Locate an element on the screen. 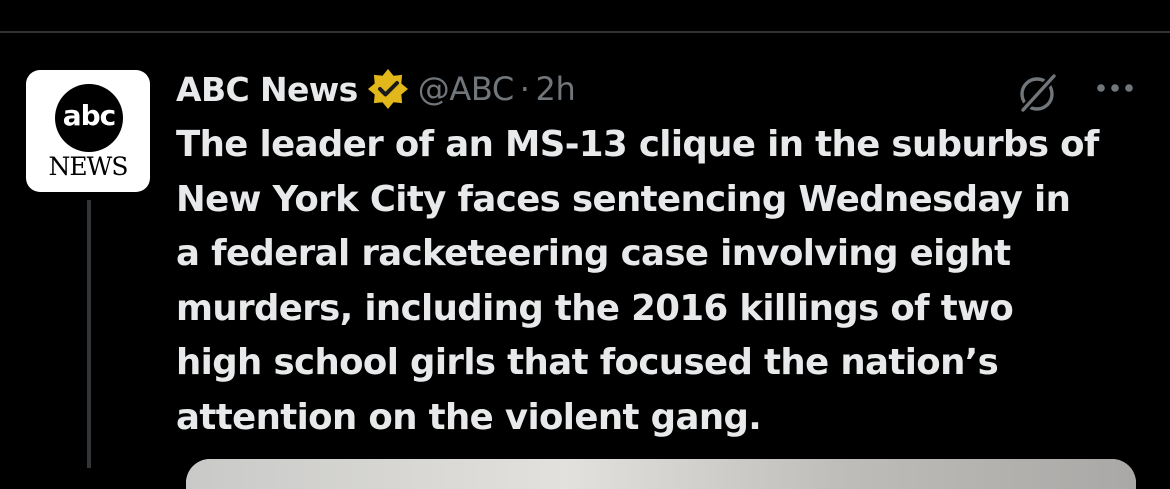 Image resolution: width=1170 pixels, height=489 pixels. abc-logo-circle: abc is located at coordinates (89, 118).